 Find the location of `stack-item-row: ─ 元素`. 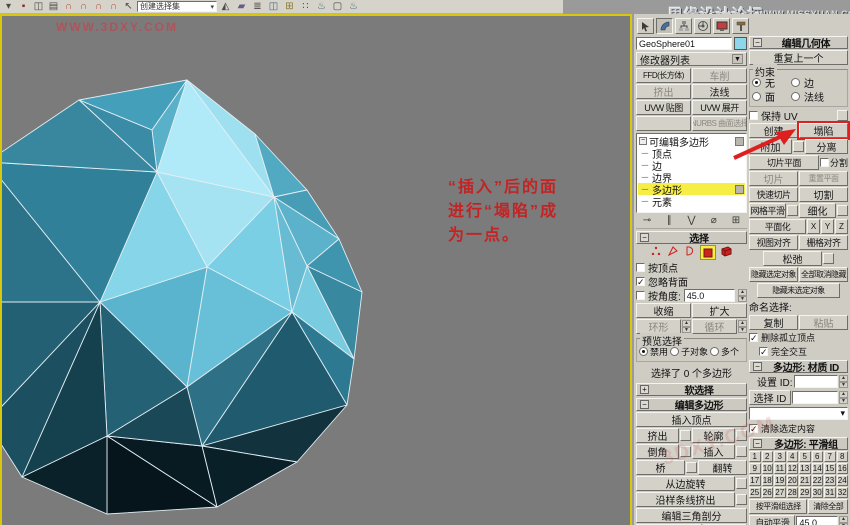

stack-item-row: ─ 元素 is located at coordinates (691, 202).